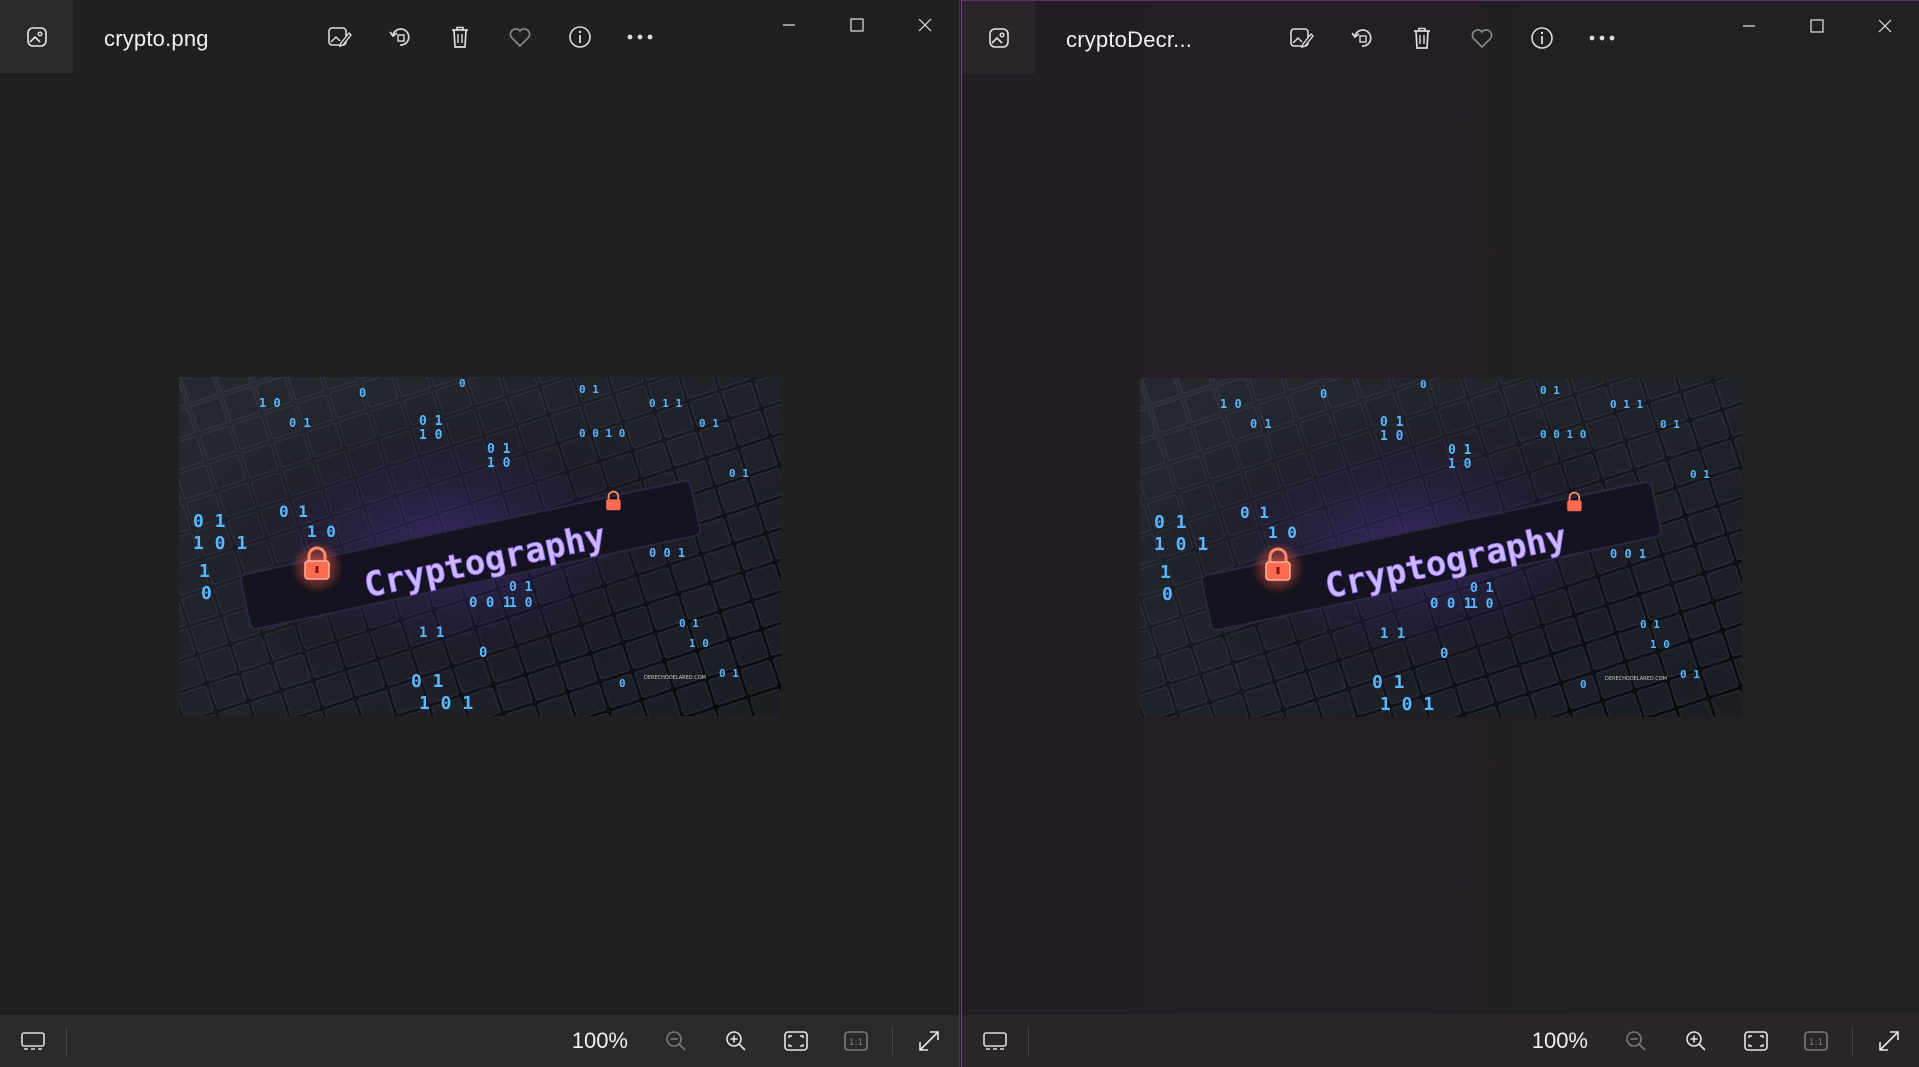 The width and height of the screenshot is (1919, 1067). Describe the element at coordinates (1636, 679) in the screenshot. I see `image-watermark: DERECHODELARED.COM` at that location.